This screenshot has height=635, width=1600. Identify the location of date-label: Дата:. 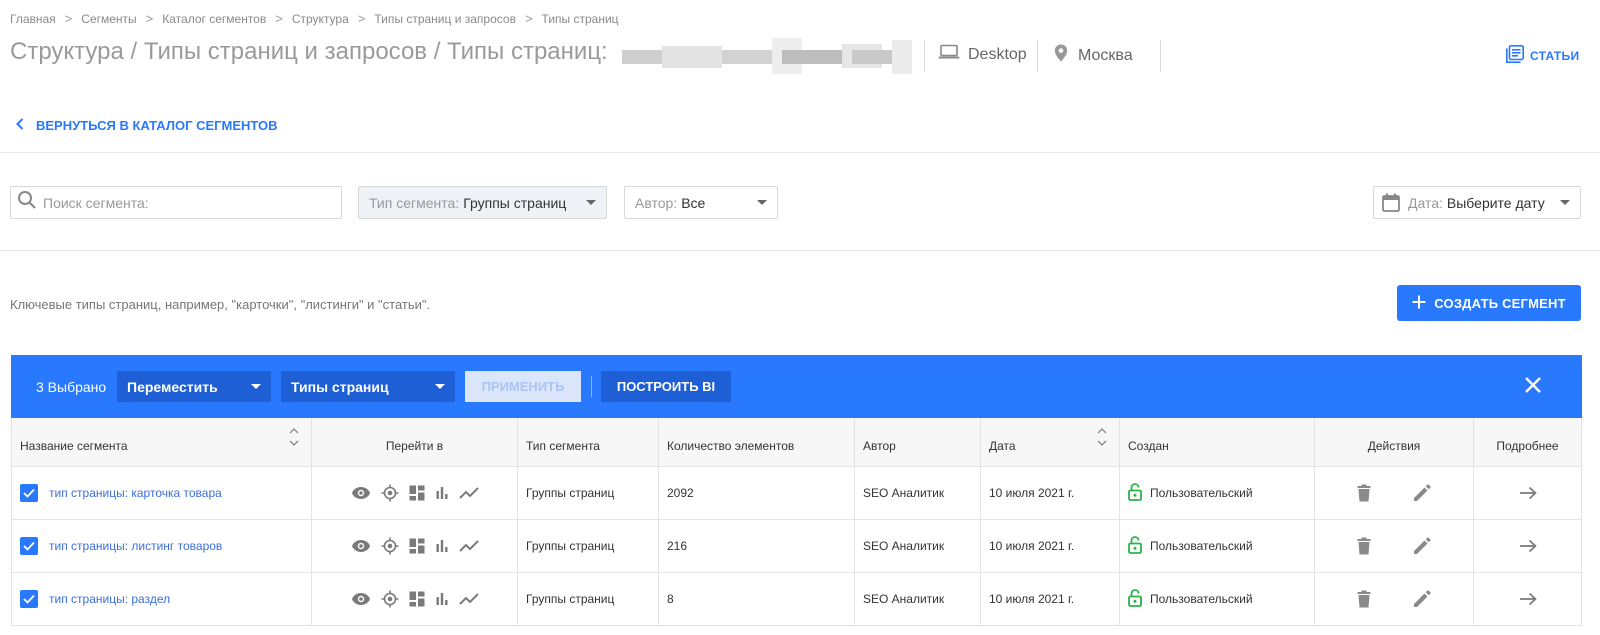
(1425, 202).